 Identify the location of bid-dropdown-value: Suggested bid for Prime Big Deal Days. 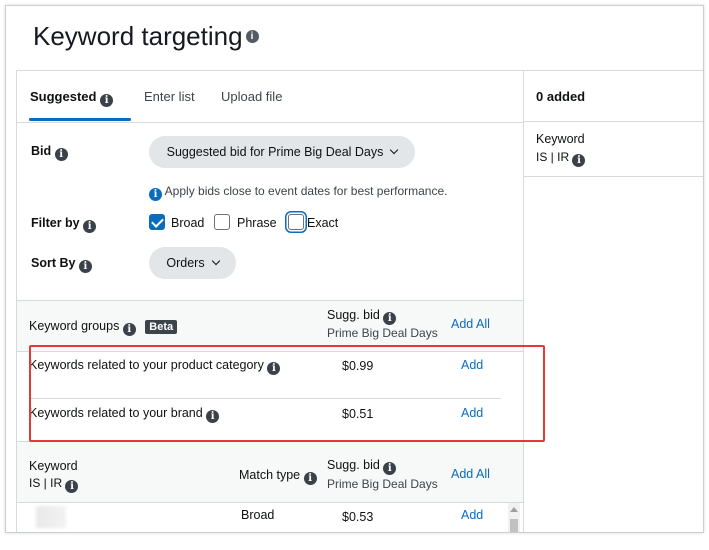
(275, 152).